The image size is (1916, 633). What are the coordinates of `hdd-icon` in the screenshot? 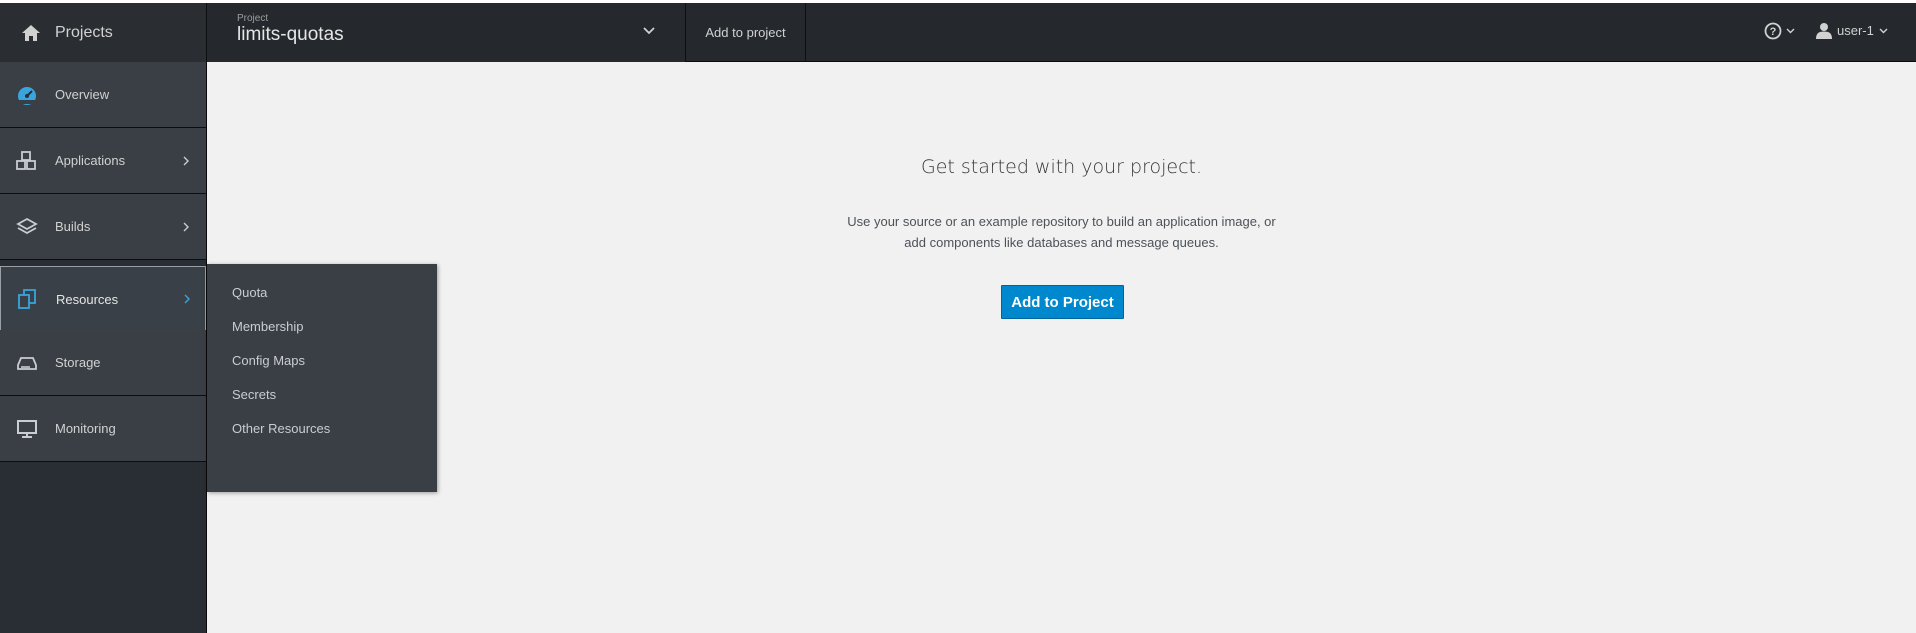 It's located at (27, 363).